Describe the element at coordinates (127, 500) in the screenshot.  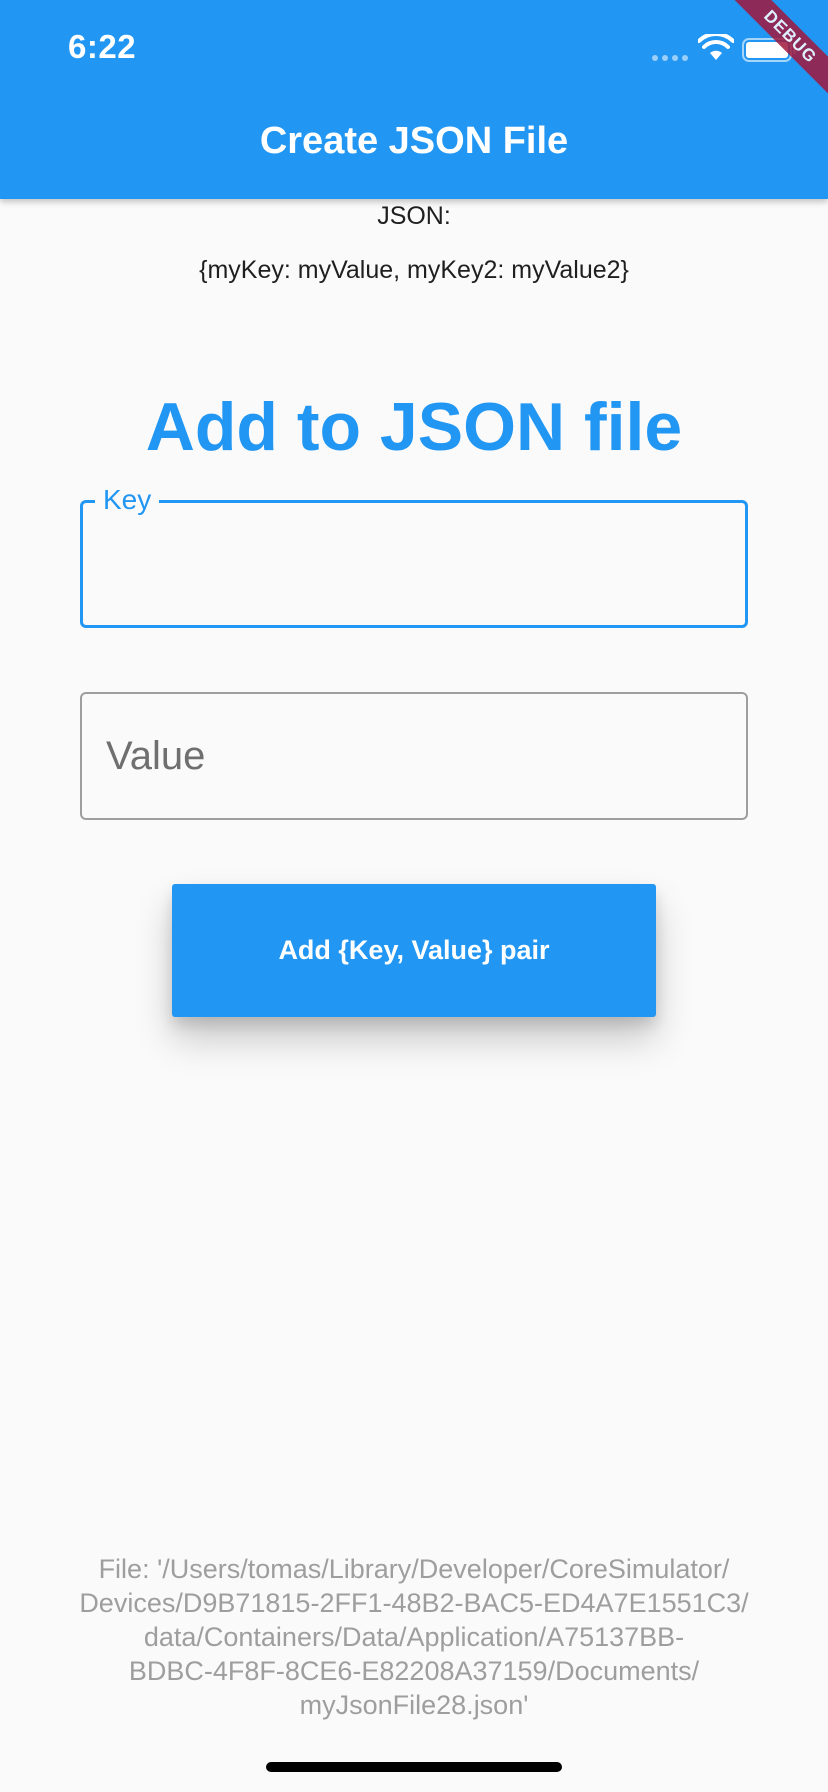
I see `key-input-label: Key` at that location.